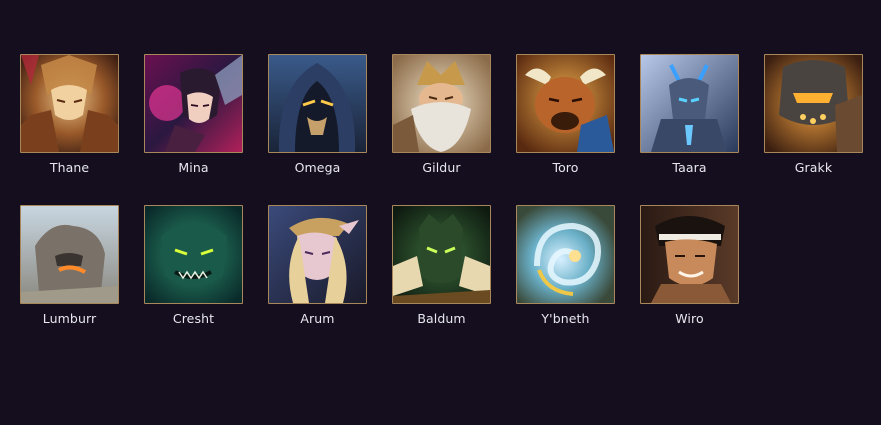 The height and width of the screenshot is (425, 881). I want to click on grakk-portrait, so click(813, 103).